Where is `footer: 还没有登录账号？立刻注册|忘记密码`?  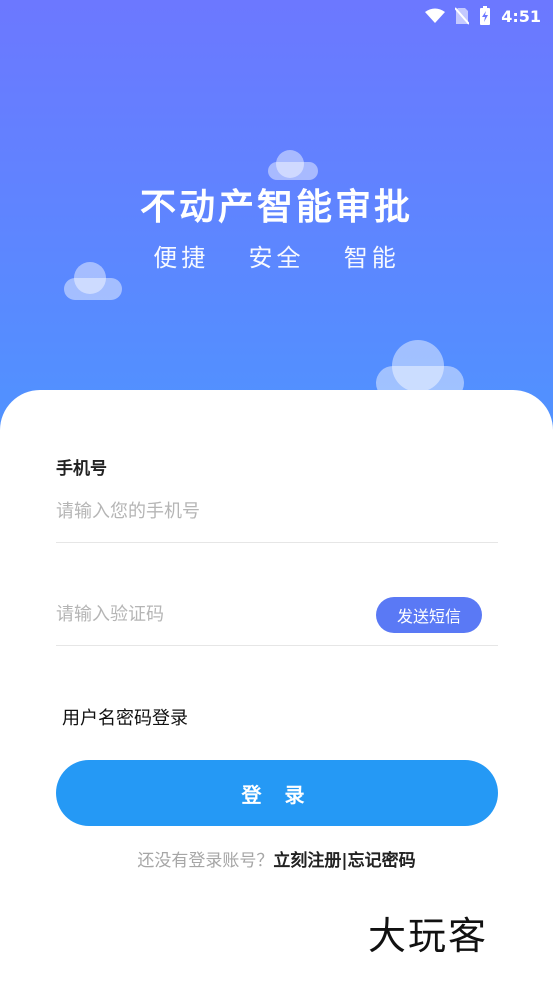 footer: 还没有登录账号？立刻注册|忘记密码 is located at coordinates (276, 858).